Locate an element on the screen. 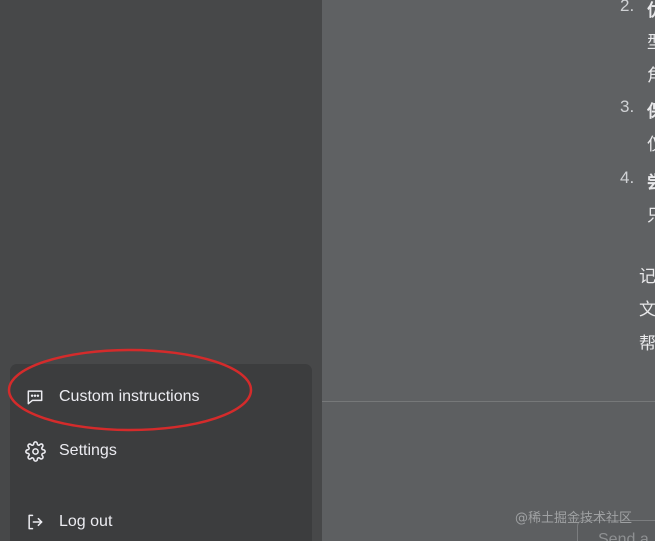 The image size is (655, 541). logout-menu-item: Log out is located at coordinates (68, 522).